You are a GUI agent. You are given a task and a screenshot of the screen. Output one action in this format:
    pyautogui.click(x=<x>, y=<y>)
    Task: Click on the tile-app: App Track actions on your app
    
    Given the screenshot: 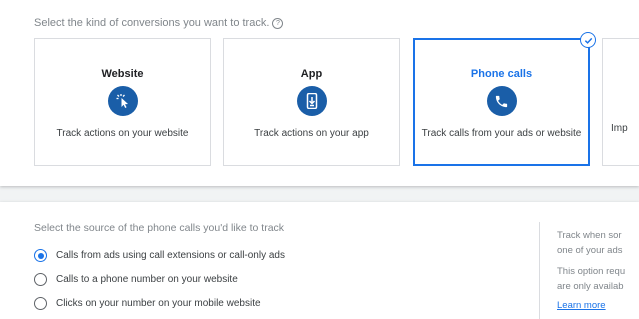 What is the action you would take?
    pyautogui.click(x=311, y=102)
    